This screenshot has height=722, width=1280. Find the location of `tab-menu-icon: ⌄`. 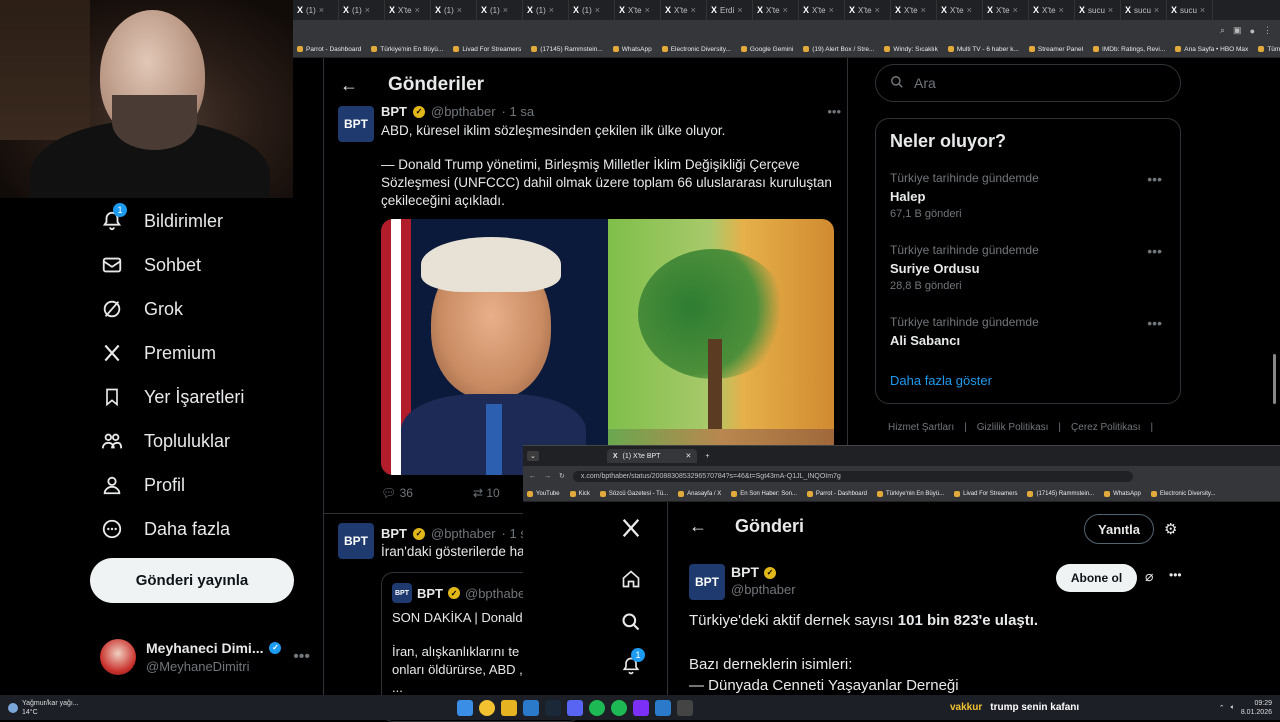

tab-menu-icon: ⌄ is located at coordinates (533, 456).